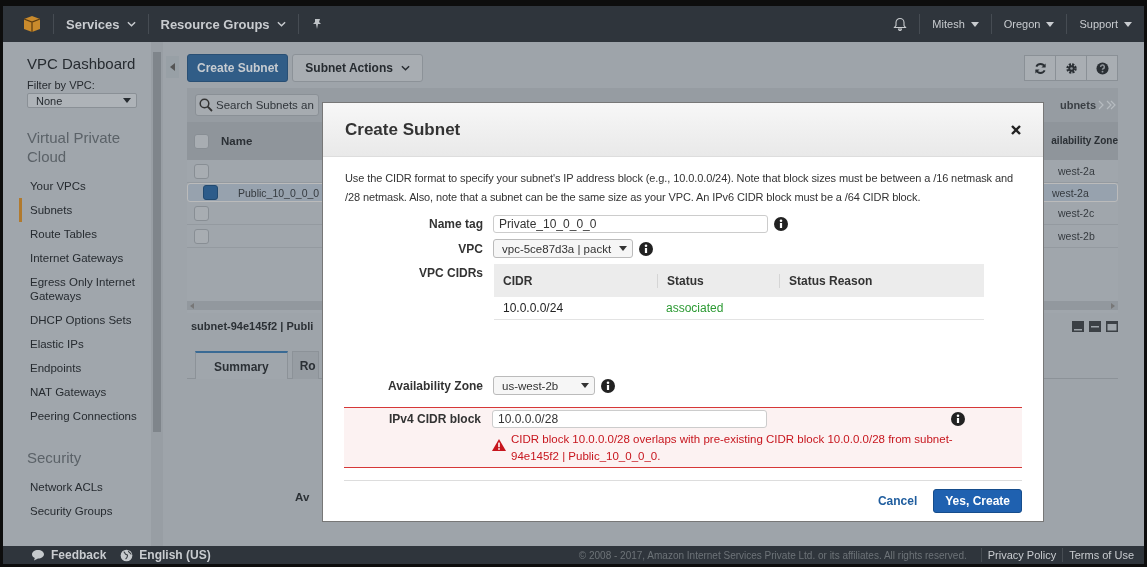  Describe the element at coordinates (234, 141) in the screenshot. I see `column-header: Name` at that location.